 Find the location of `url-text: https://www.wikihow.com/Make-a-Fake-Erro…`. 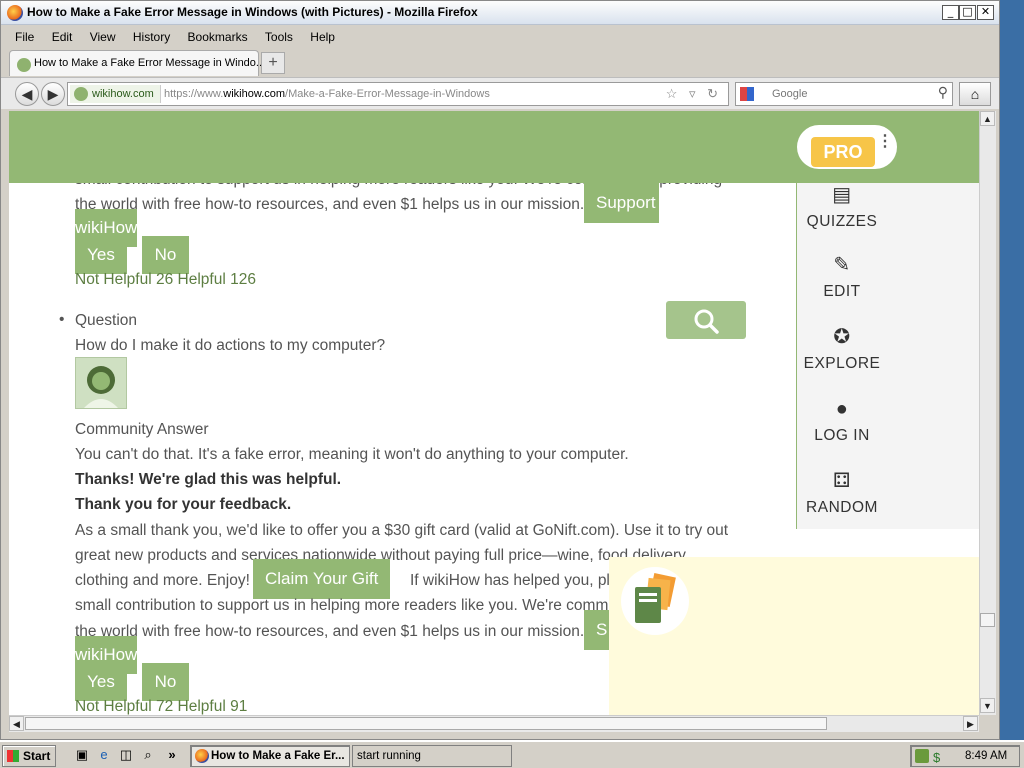

url-text: https://www.wikihow.com/Make-a-Fake-Erro… is located at coordinates (327, 94).